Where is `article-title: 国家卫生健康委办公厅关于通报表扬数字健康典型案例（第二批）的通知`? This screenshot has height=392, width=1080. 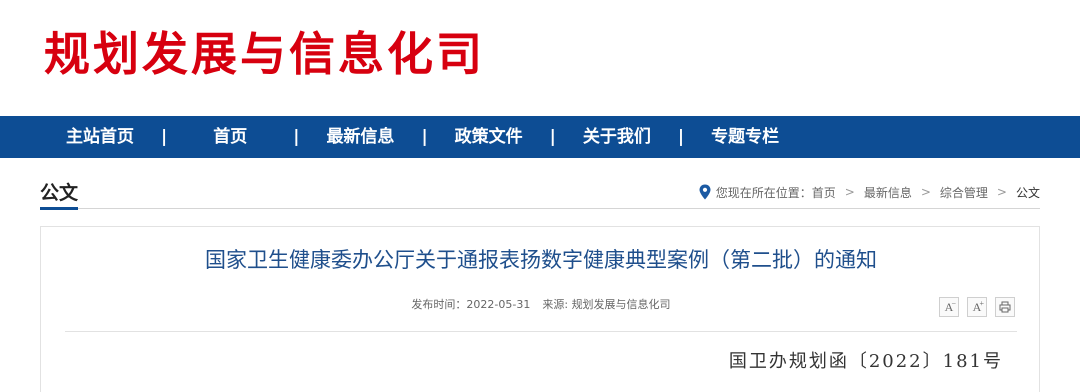
article-title: 国家卫生健康委办公厅关于通报表扬数字健康典型案例（第二批）的通知 is located at coordinates (541, 260).